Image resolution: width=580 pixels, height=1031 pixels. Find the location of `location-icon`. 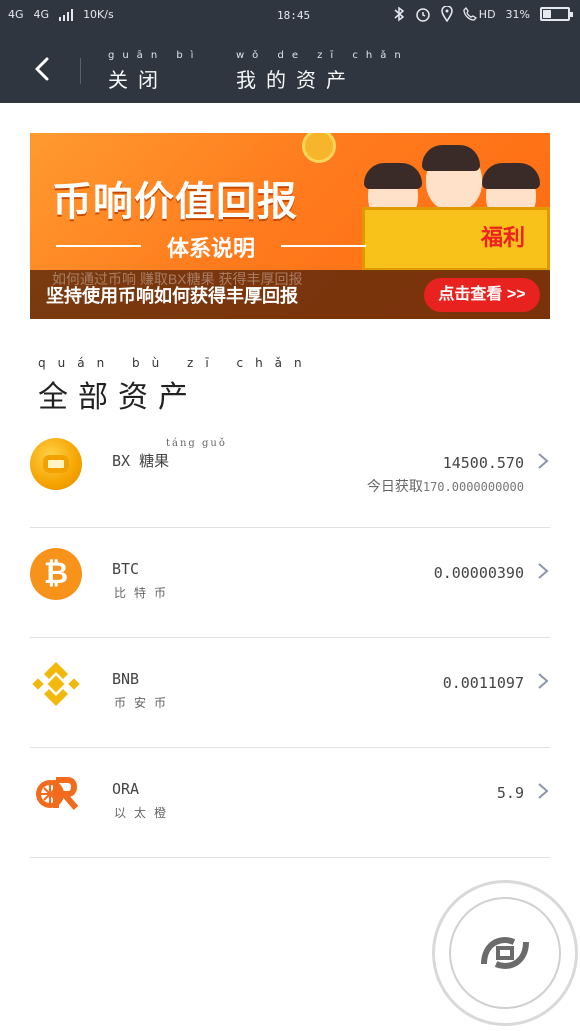

location-icon is located at coordinates (447, 14).